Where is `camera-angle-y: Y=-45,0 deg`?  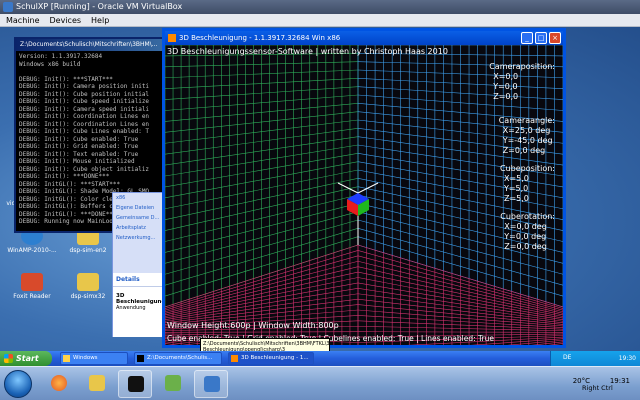 camera-angle-y: Y=-45,0 deg is located at coordinates (527, 140).